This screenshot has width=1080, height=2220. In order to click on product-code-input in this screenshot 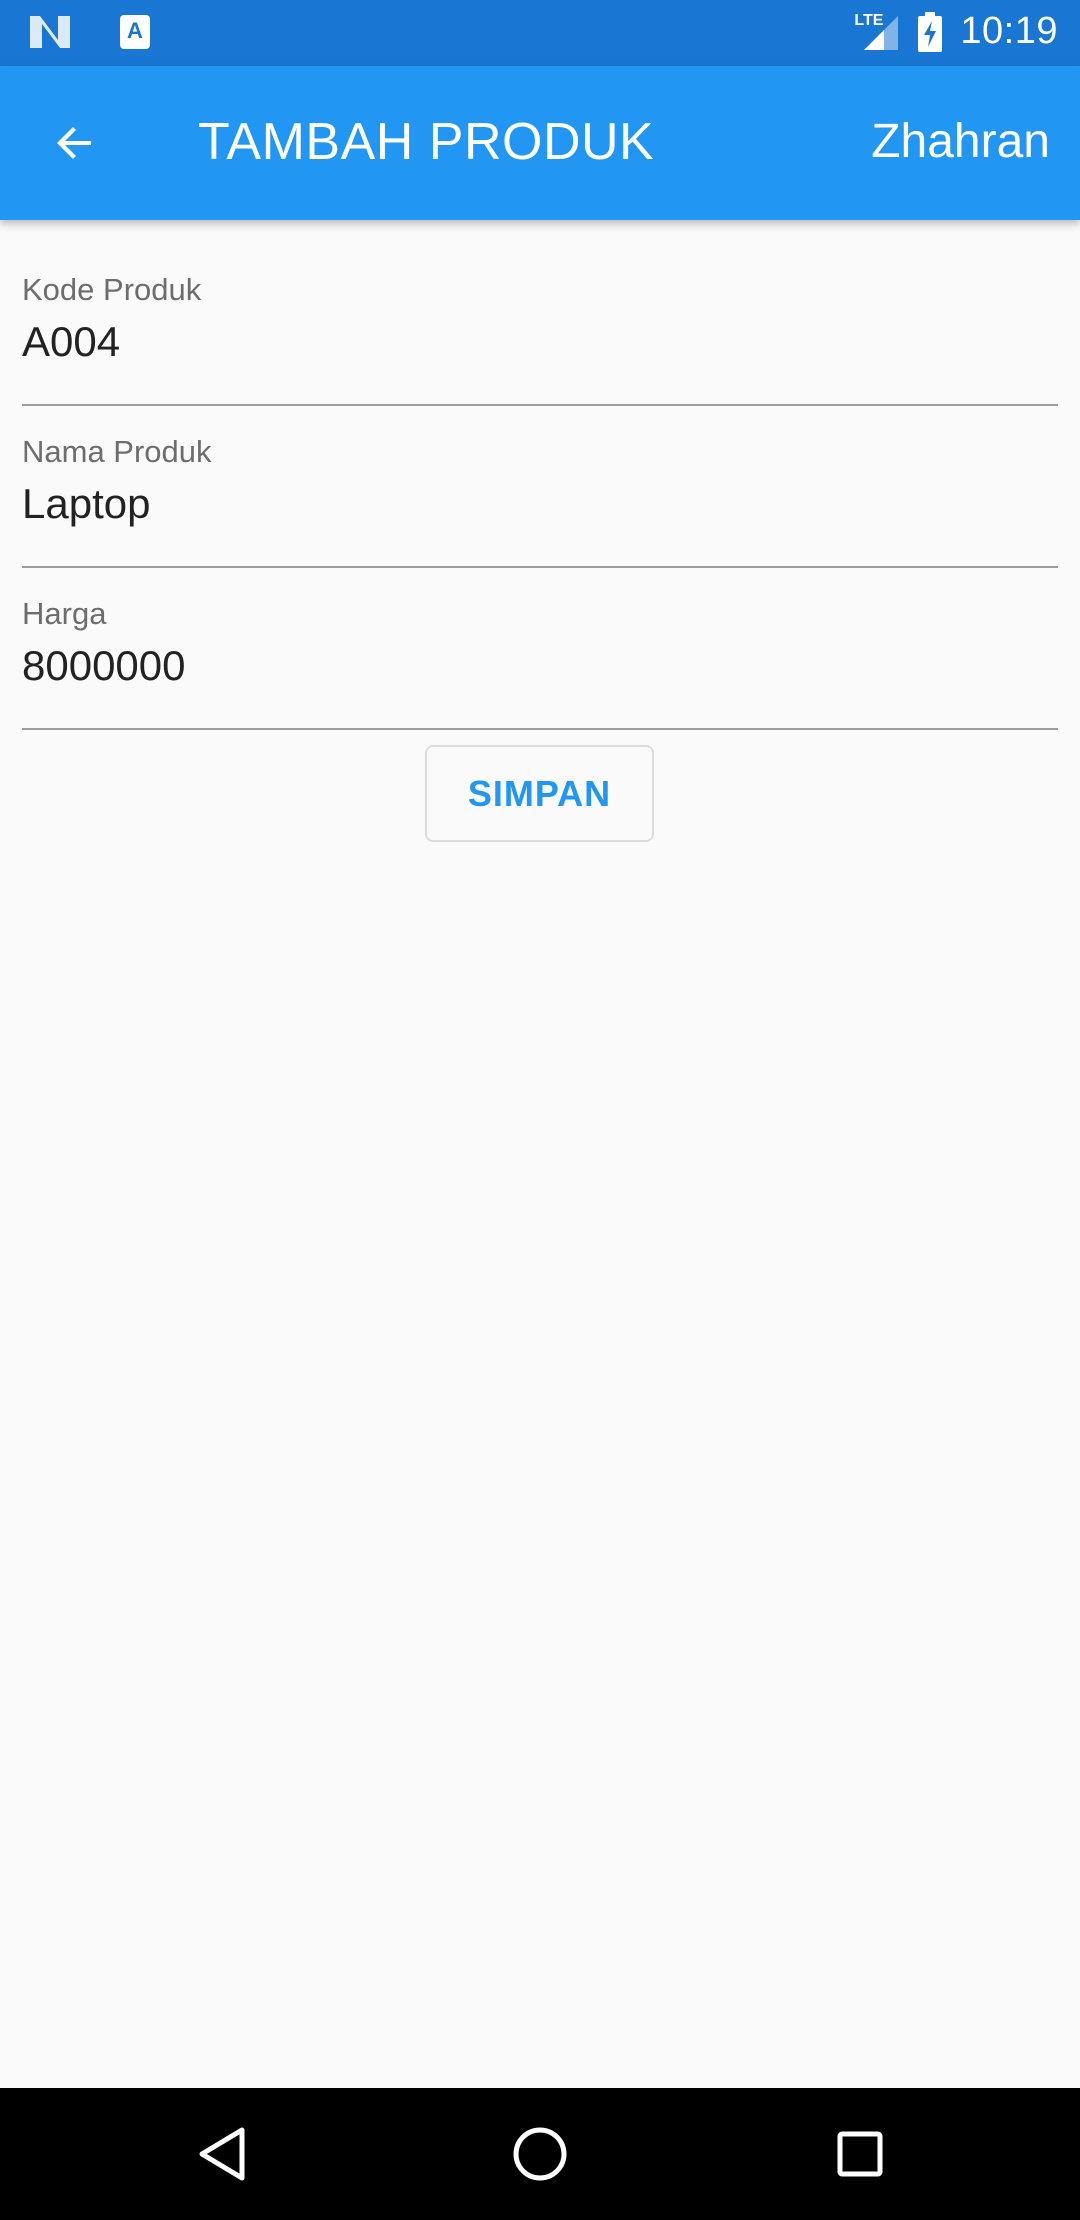, I will do `click(522, 342)`.